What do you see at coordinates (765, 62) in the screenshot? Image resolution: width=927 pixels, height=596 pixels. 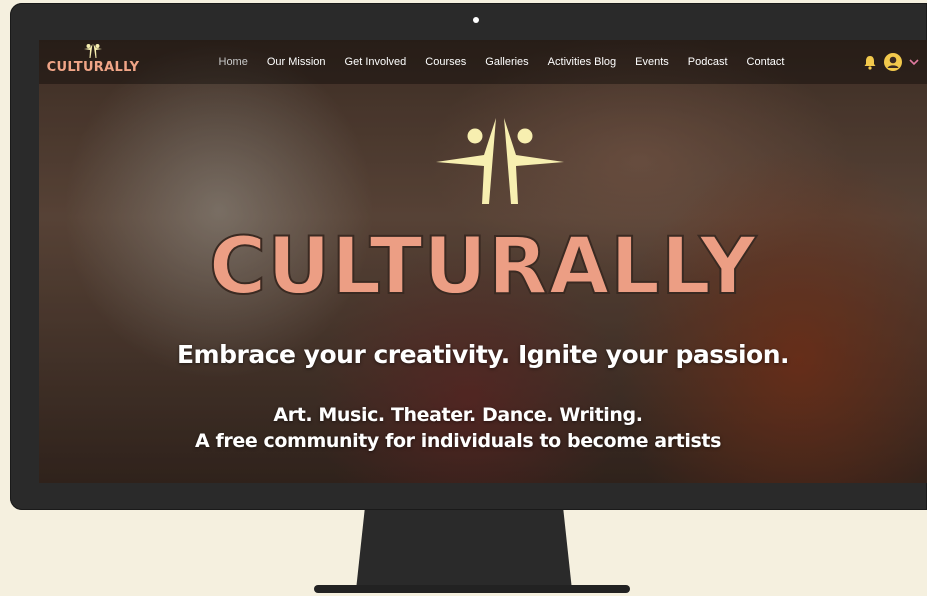 I see `nav-contact: Contact` at bounding box center [765, 62].